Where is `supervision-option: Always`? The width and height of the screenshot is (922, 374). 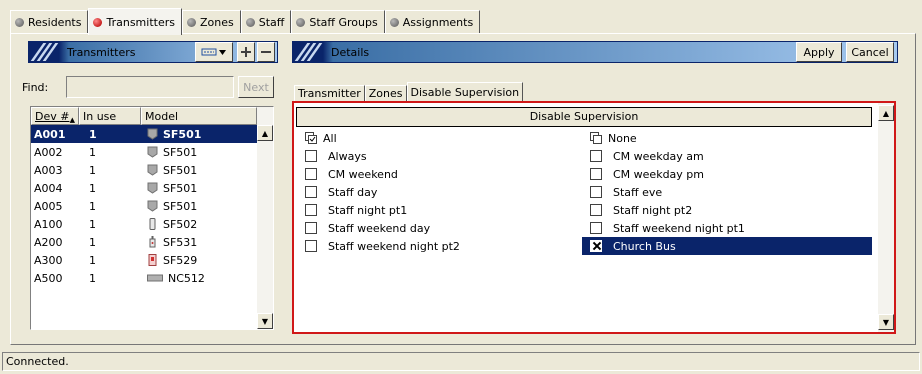 supervision-option: Always is located at coordinates (438, 156).